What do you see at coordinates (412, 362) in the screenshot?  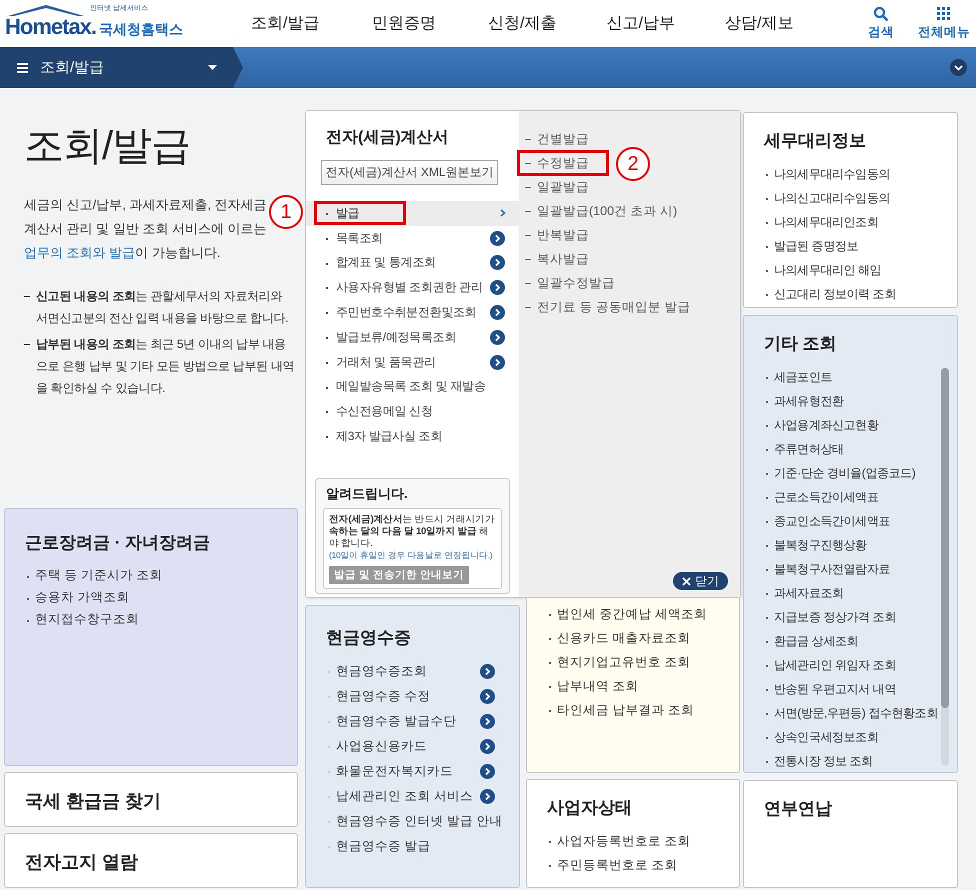 I see `menu-item: 거래처 및 품목관리` at bounding box center [412, 362].